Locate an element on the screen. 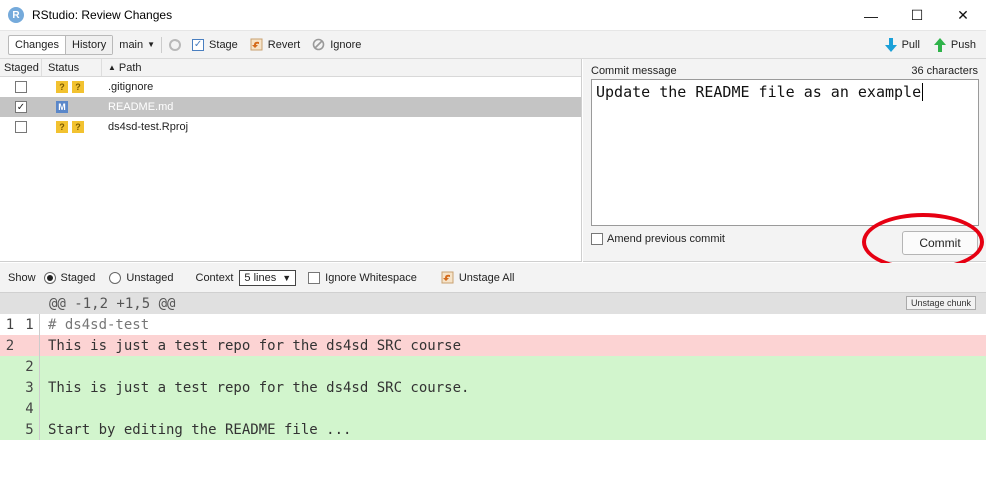 The image size is (986, 477). refresh-button is located at coordinates (175, 45).